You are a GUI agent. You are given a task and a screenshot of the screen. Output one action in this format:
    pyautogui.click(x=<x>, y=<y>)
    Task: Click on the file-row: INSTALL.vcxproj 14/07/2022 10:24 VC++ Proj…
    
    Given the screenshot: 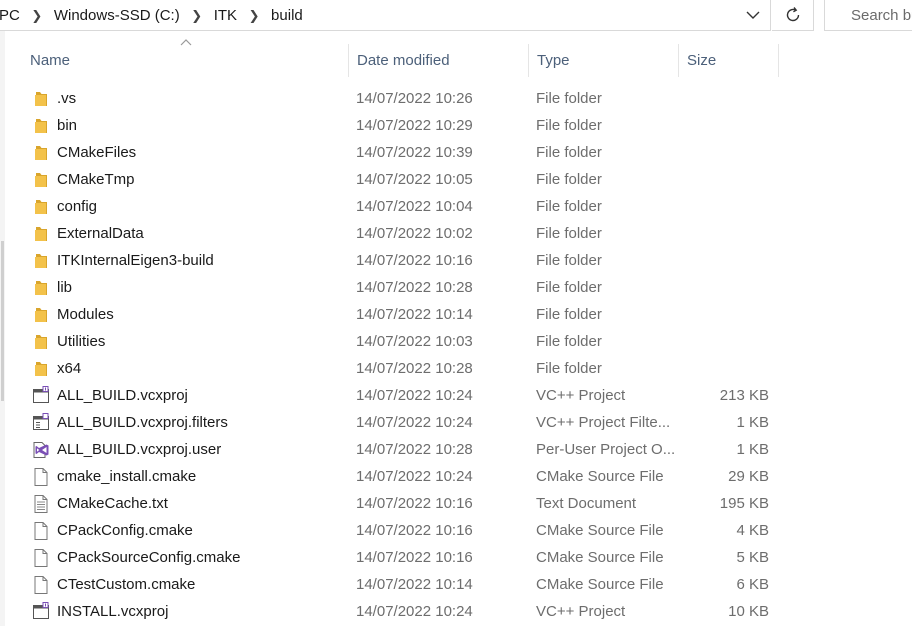 What is the action you would take?
    pyautogui.click(x=400, y=611)
    